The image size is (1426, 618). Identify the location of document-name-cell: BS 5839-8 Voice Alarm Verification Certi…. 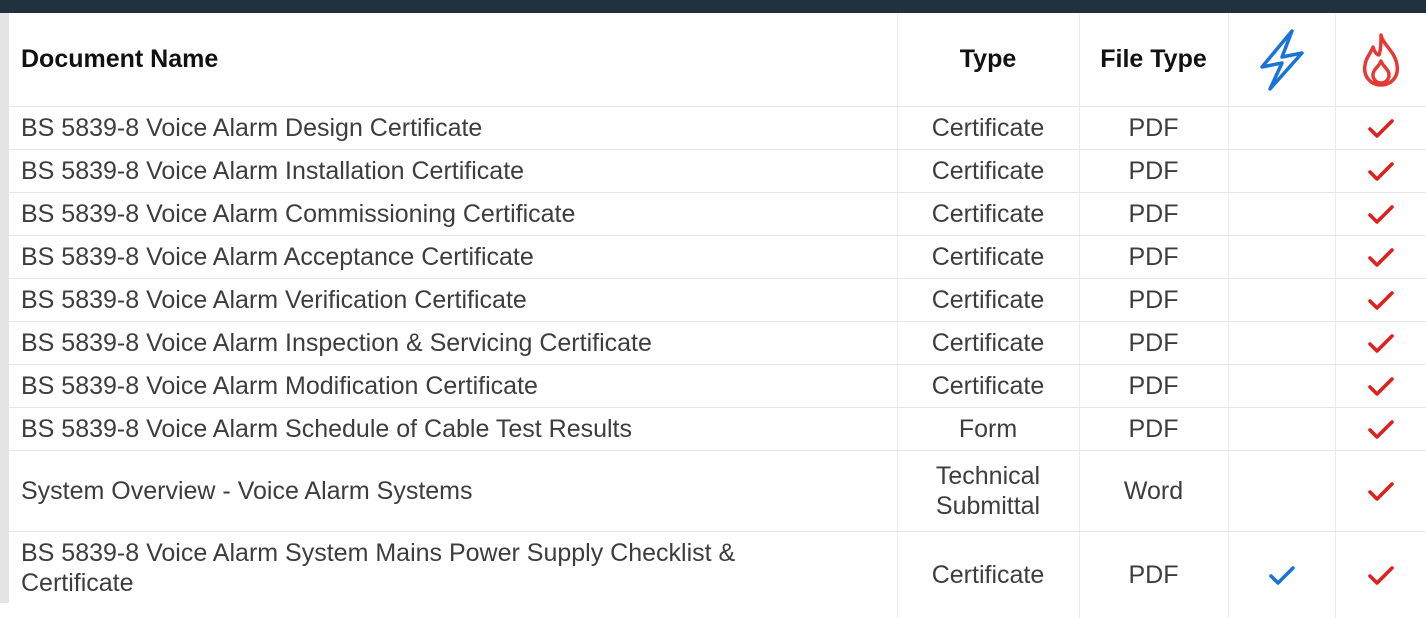
(453, 300).